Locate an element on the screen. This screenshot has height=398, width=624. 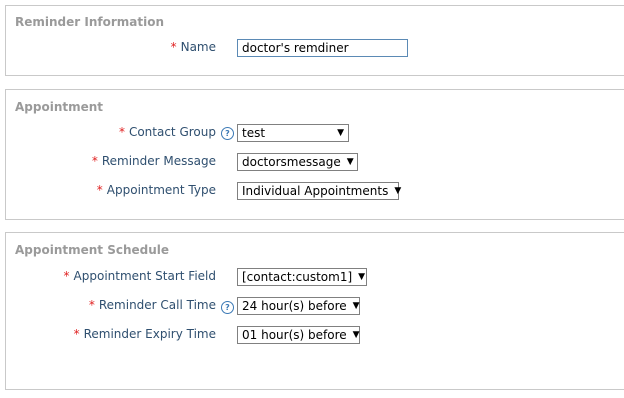
start-field-select: [contact:custom1] ▼ is located at coordinates (302, 277).